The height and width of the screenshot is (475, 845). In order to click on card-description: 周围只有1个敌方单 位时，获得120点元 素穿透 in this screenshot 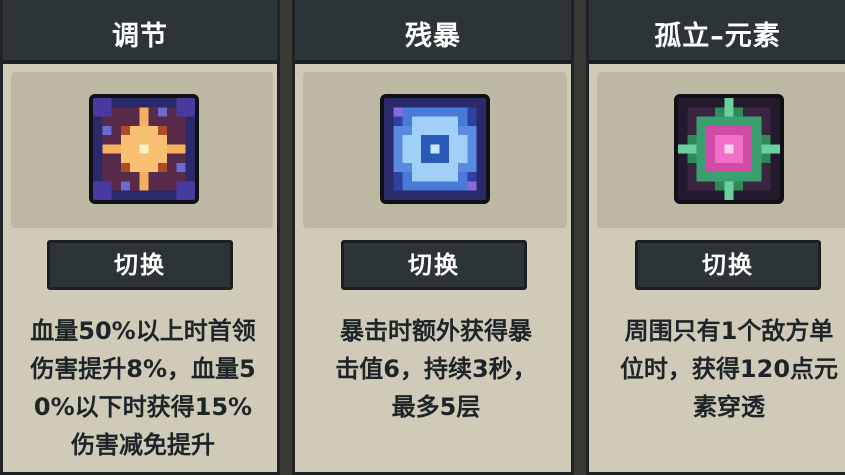, I will do `click(717, 369)`.